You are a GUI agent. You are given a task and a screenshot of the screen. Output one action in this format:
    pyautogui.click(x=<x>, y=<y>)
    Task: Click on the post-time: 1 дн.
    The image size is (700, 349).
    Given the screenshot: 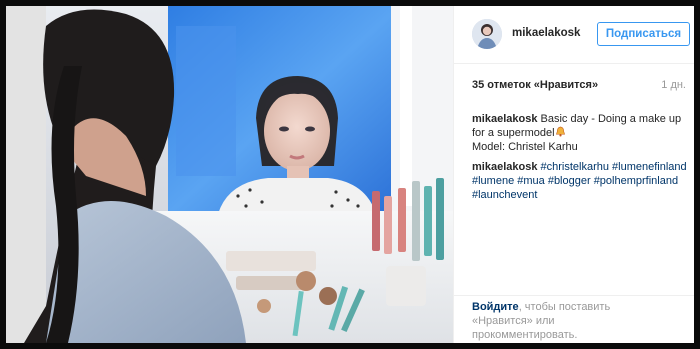 What is the action you would take?
    pyautogui.click(x=673, y=85)
    